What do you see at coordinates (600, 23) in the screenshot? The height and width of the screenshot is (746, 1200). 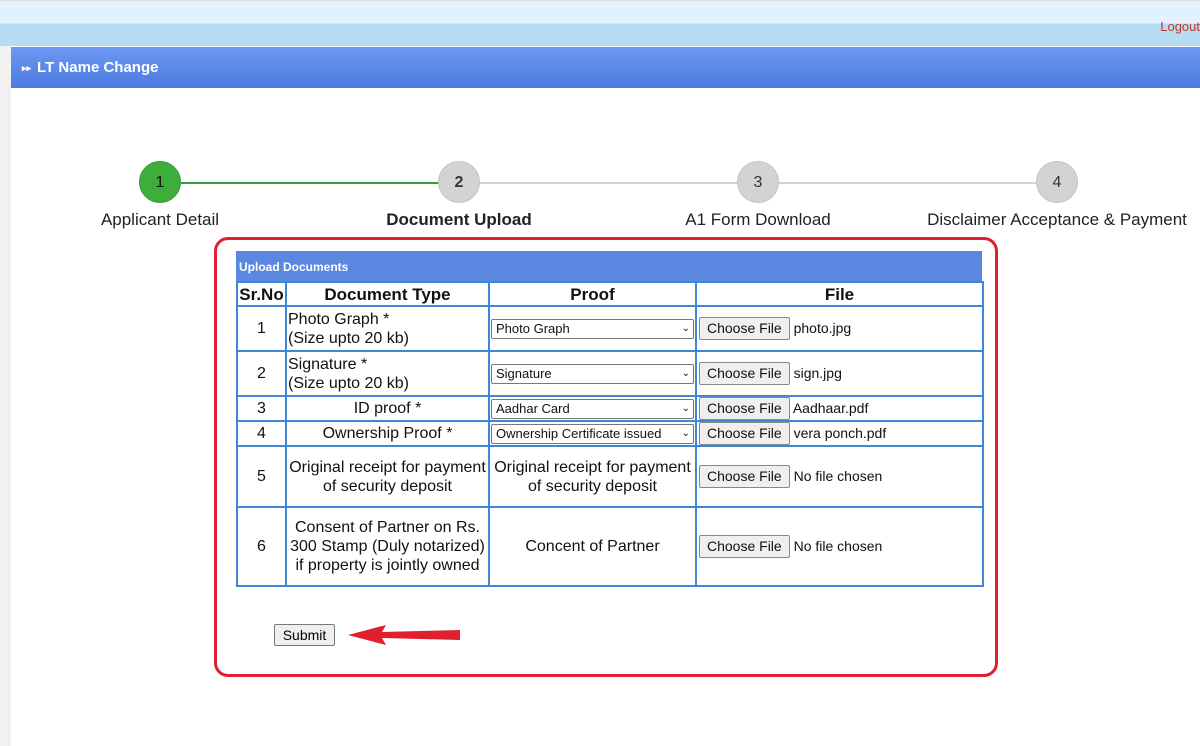 I see `top-banner: Logout` at bounding box center [600, 23].